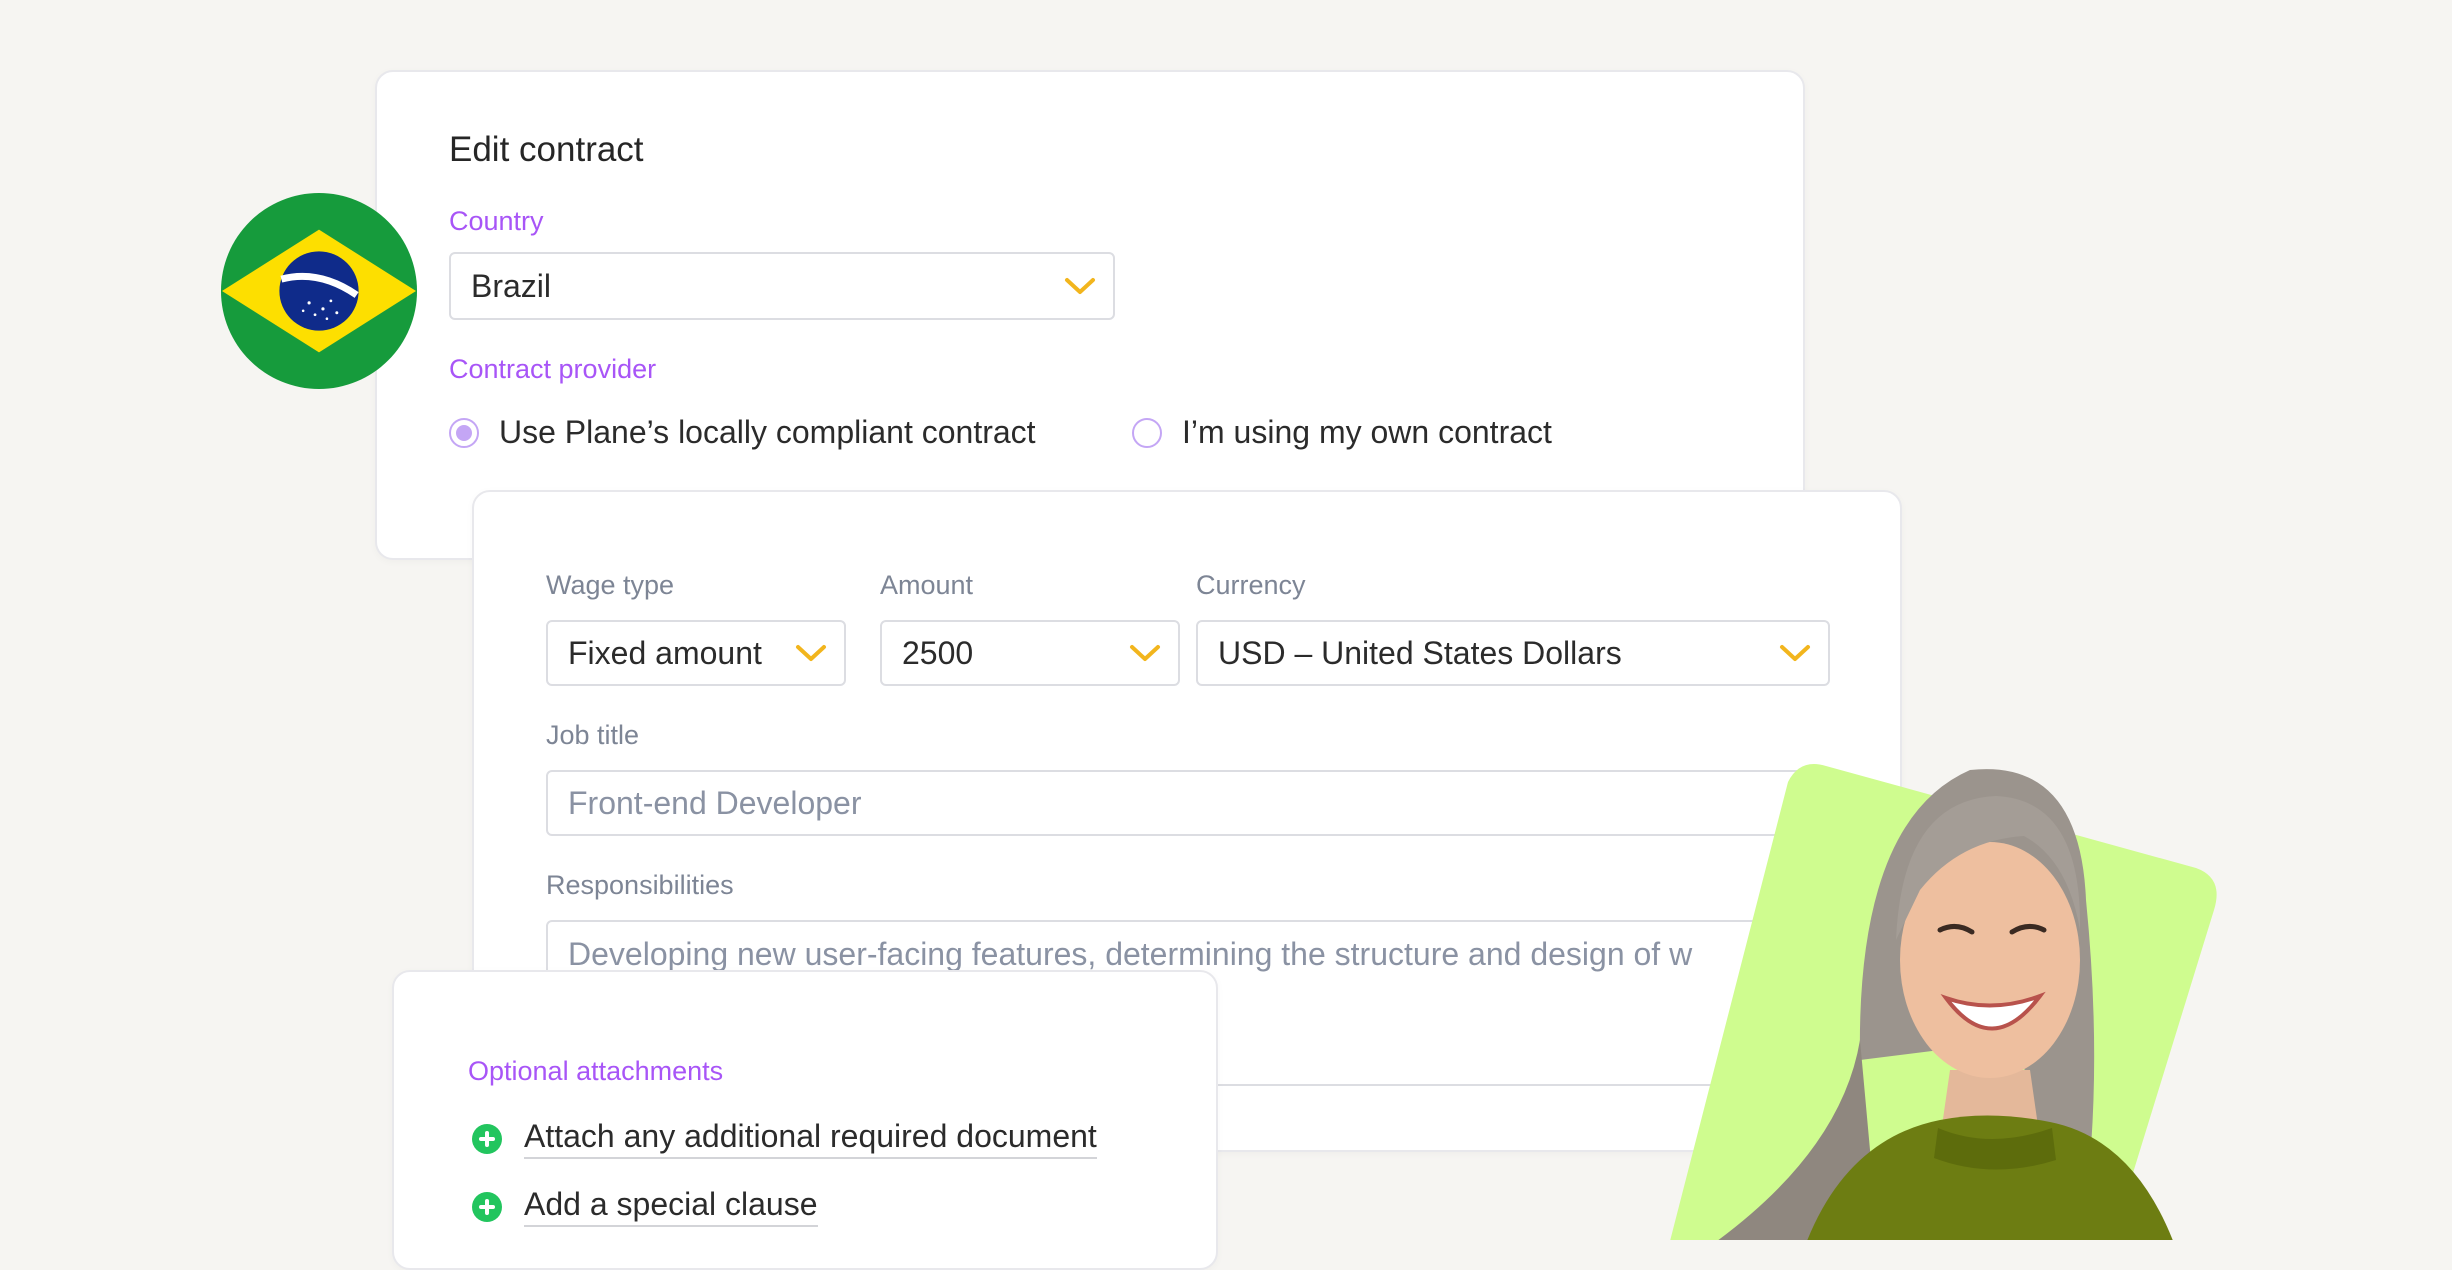  Describe the element at coordinates (810, 1138) in the screenshot. I see `attach-document-text: Attach any additional required document` at that location.